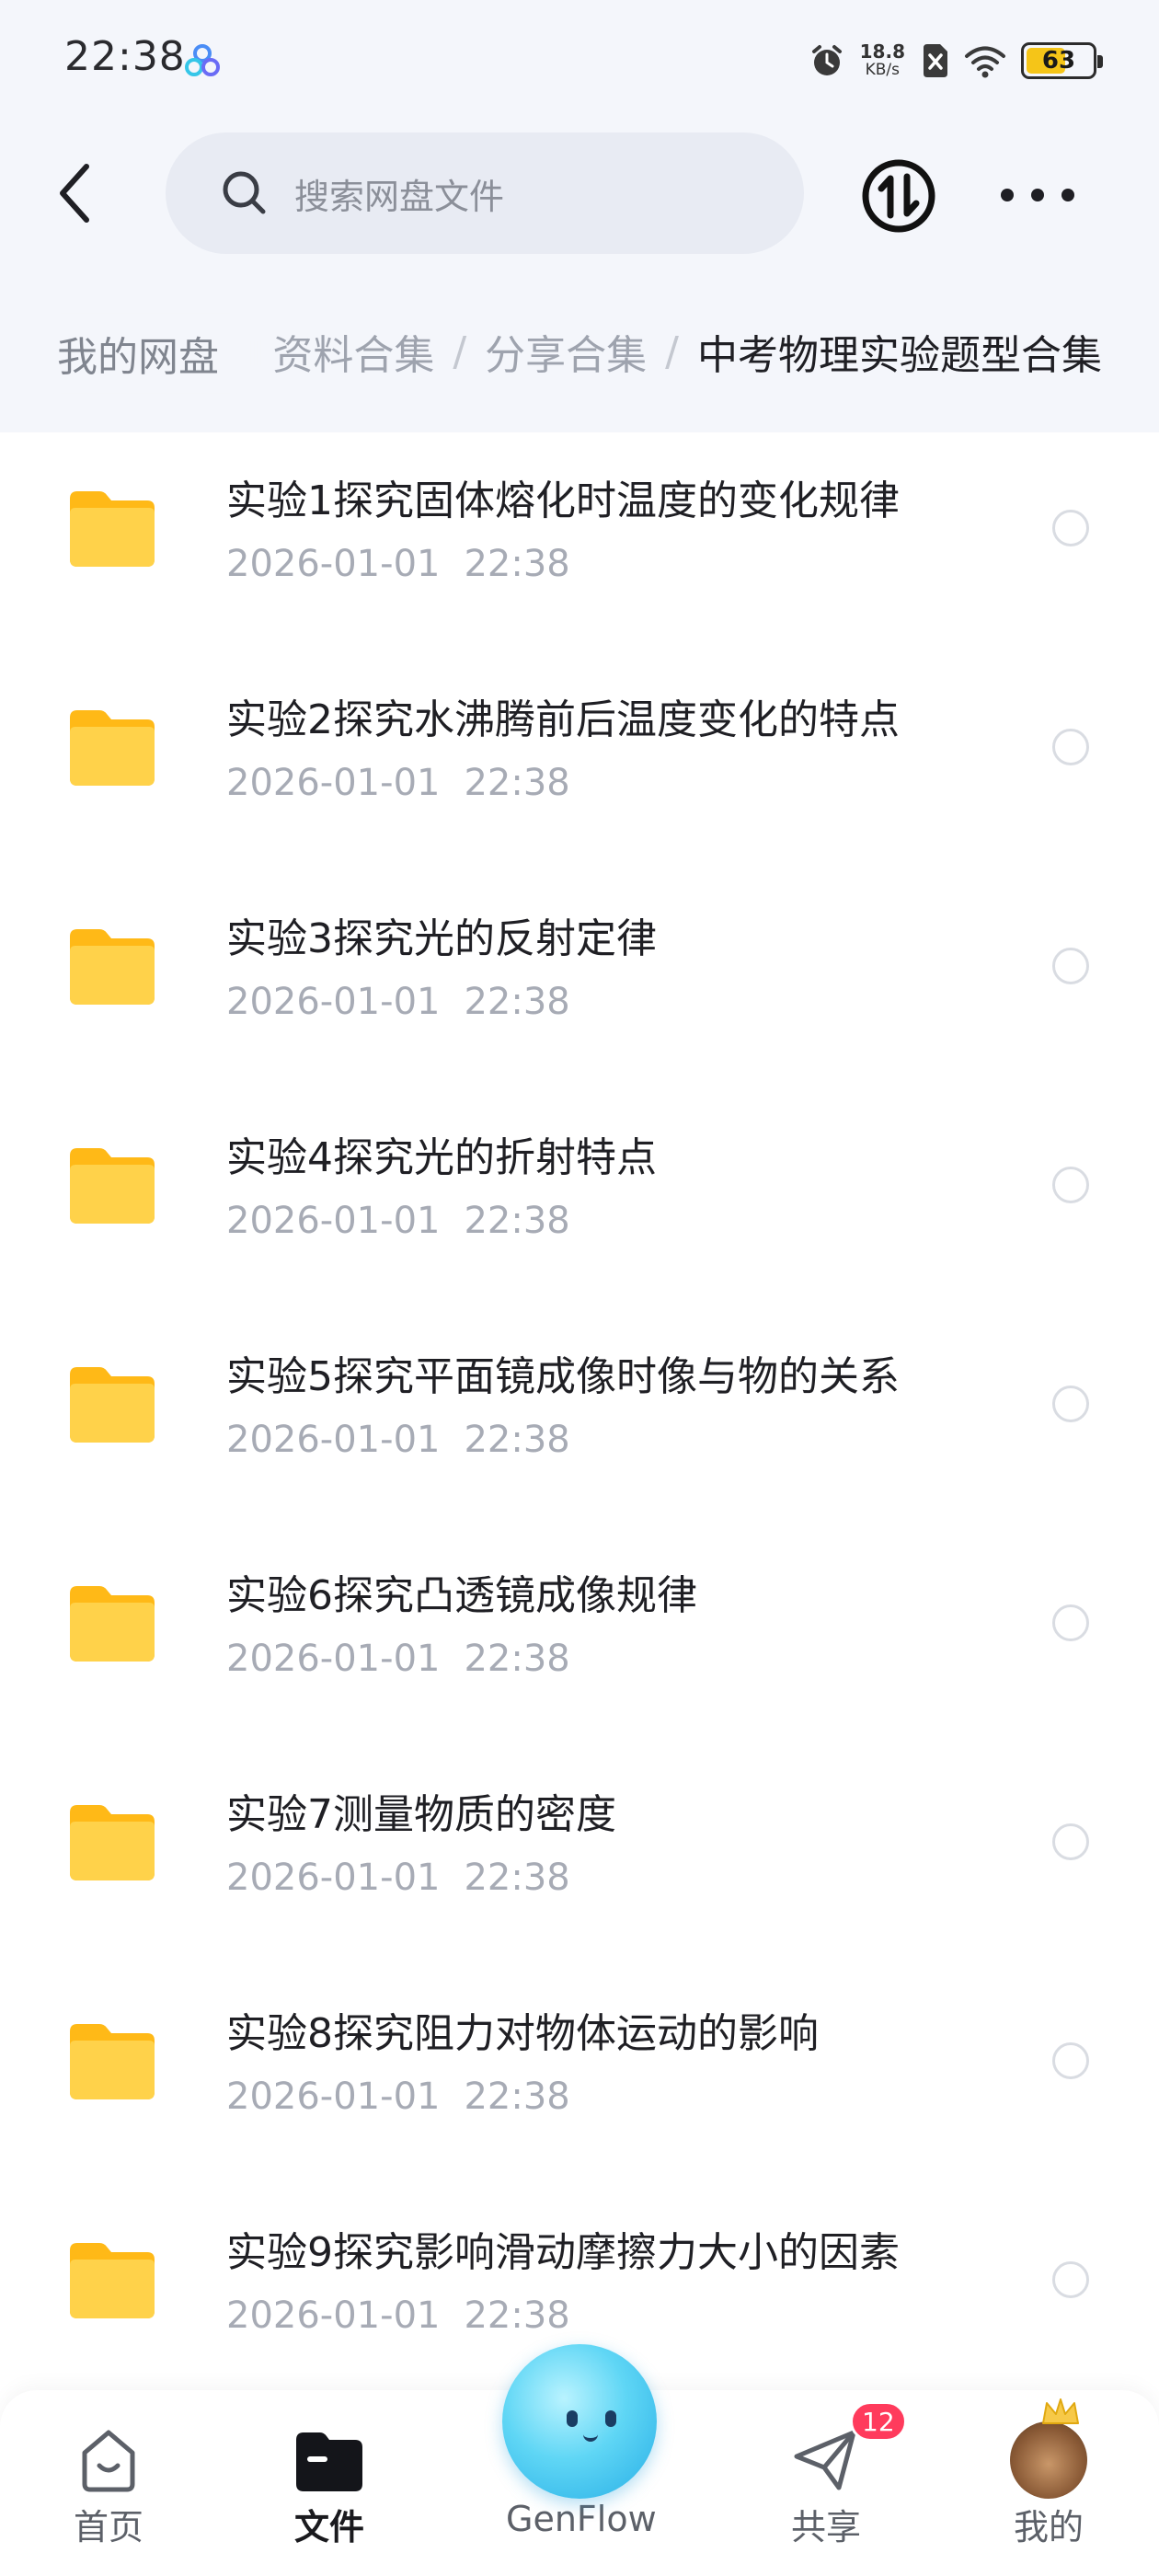  Describe the element at coordinates (108, 2527) in the screenshot. I see `nav-home-label: 首页` at that location.